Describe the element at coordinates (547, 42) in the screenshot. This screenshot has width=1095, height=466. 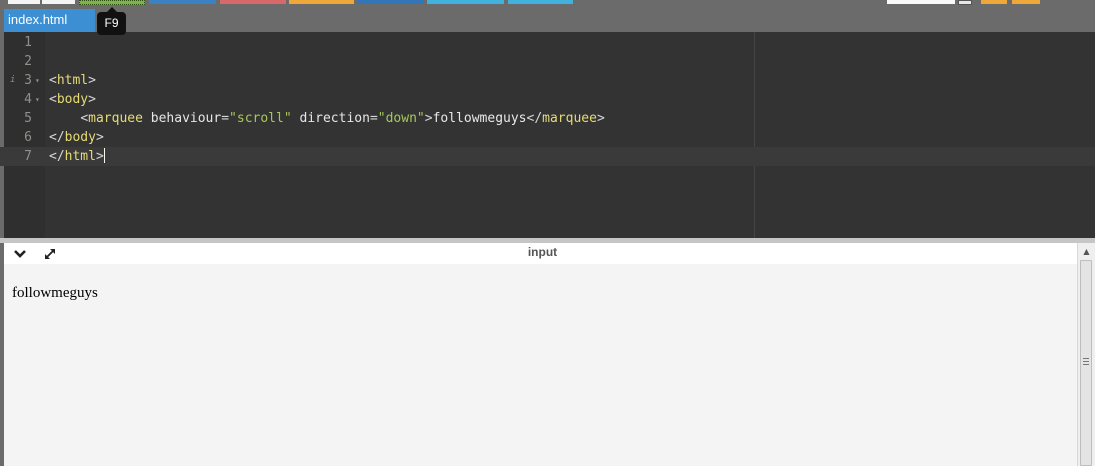
I see `code-line: 1` at that location.